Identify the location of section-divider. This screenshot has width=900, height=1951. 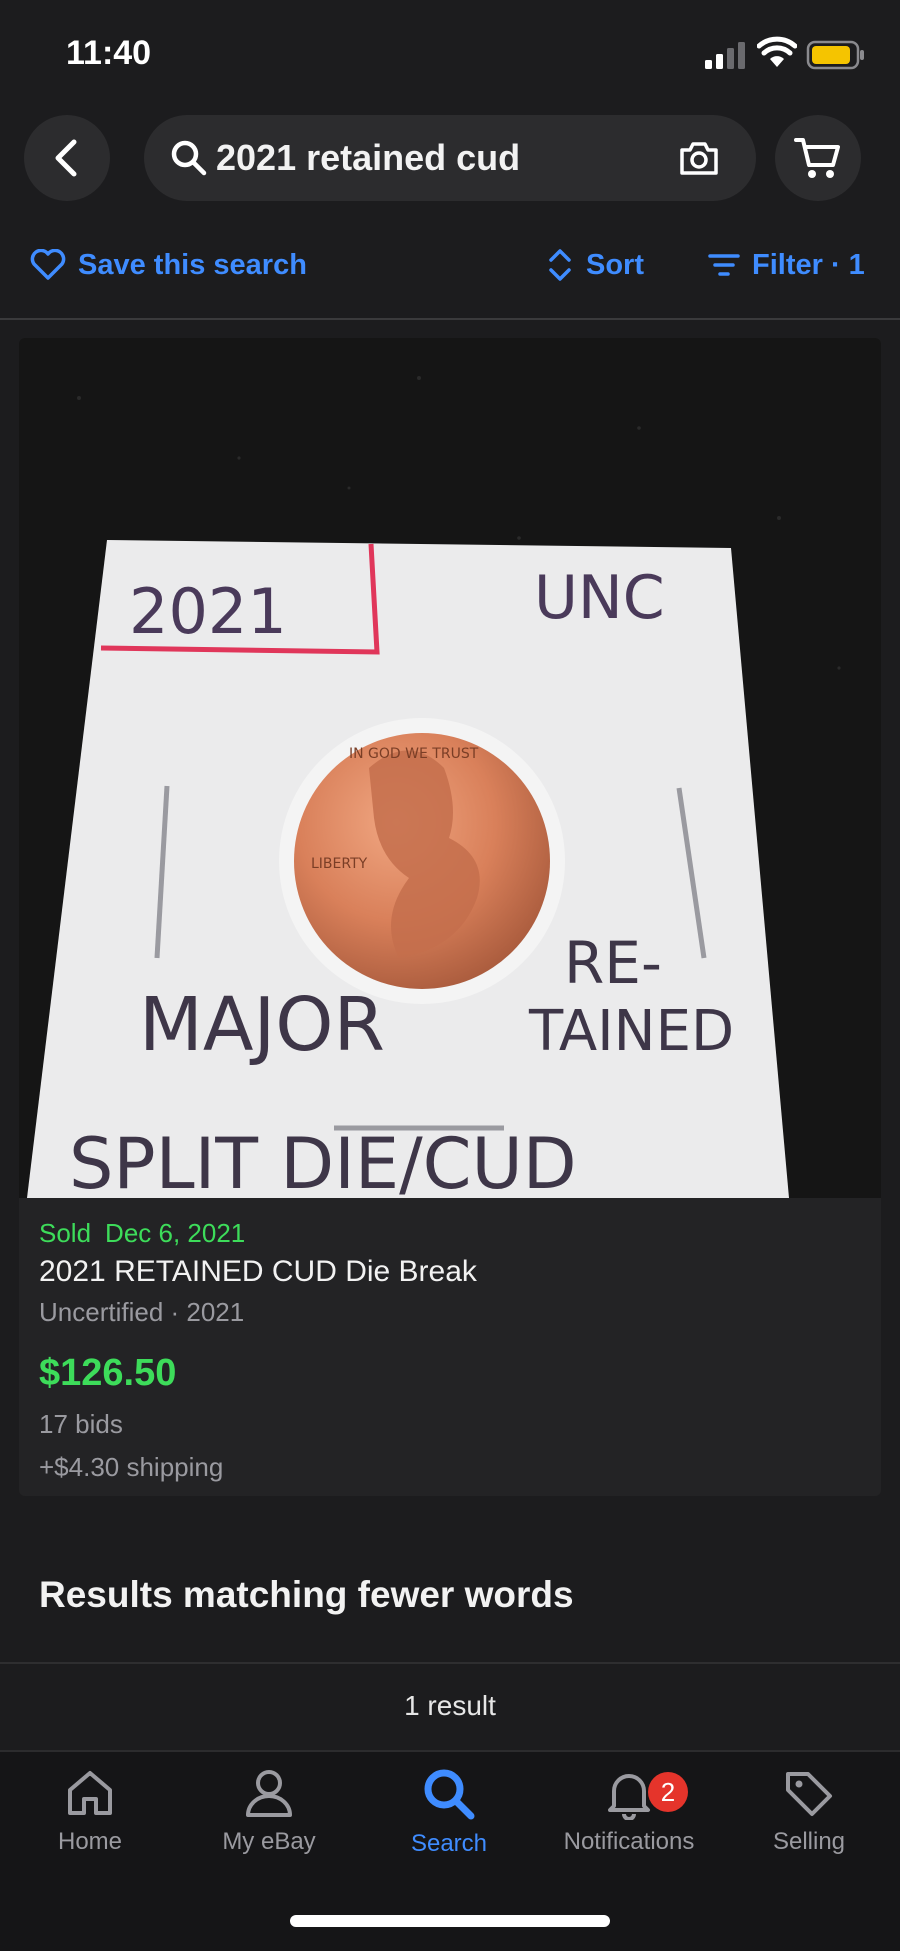
(450, 1663).